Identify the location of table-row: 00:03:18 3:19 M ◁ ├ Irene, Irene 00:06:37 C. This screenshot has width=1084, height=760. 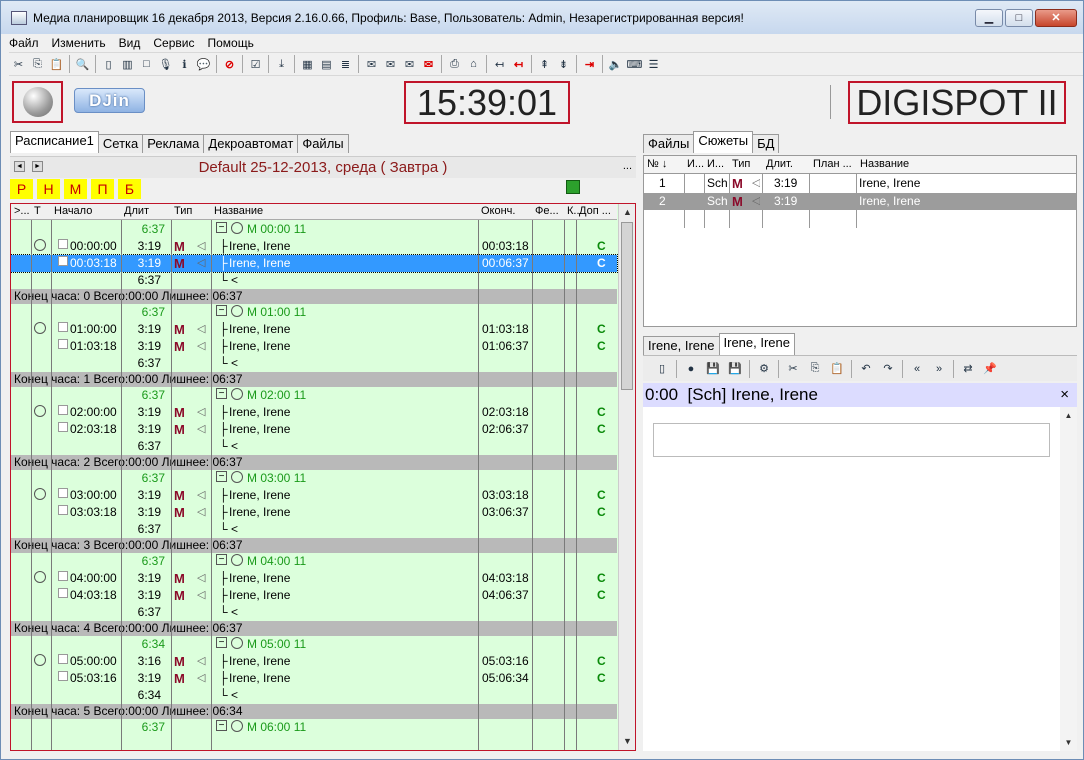
(314, 263).